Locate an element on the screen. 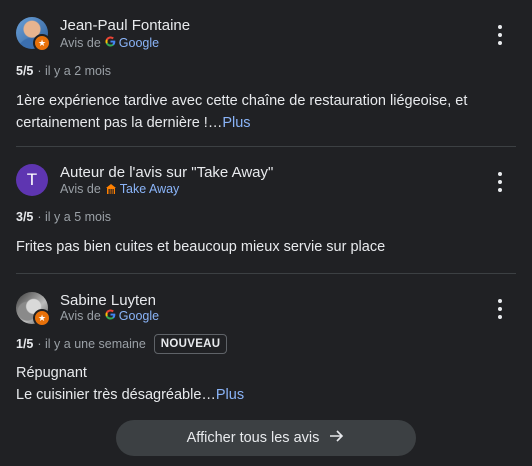 This screenshot has width=532, height=466. source-name: Take Away is located at coordinates (150, 189).